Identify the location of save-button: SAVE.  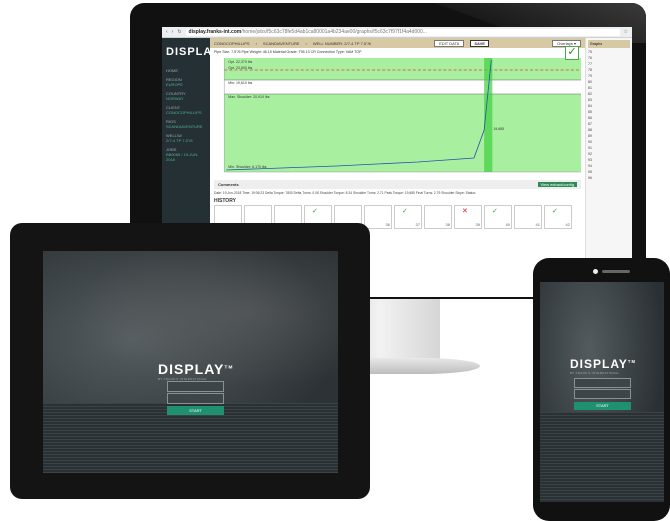
(479, 43).